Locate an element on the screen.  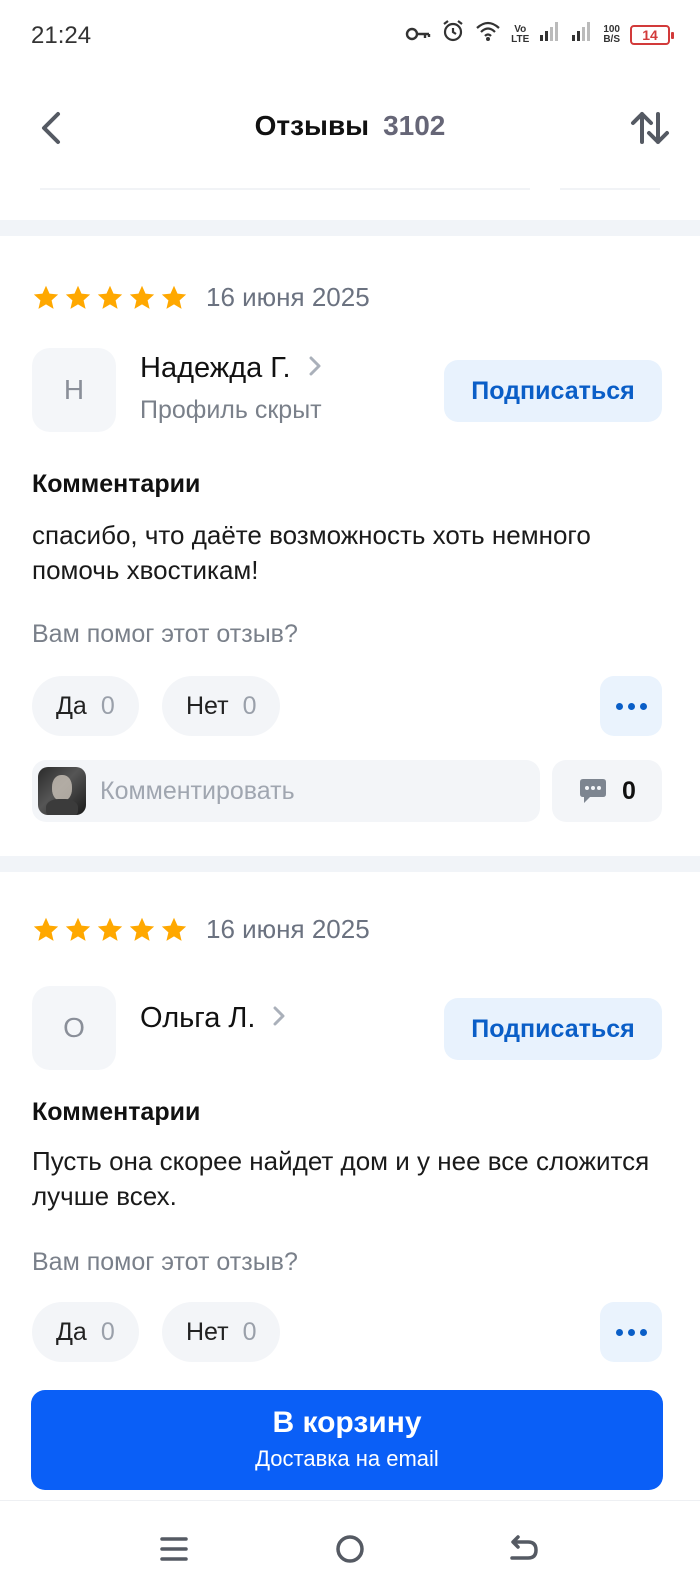
back-icon is located at coordinates (524, 1547).